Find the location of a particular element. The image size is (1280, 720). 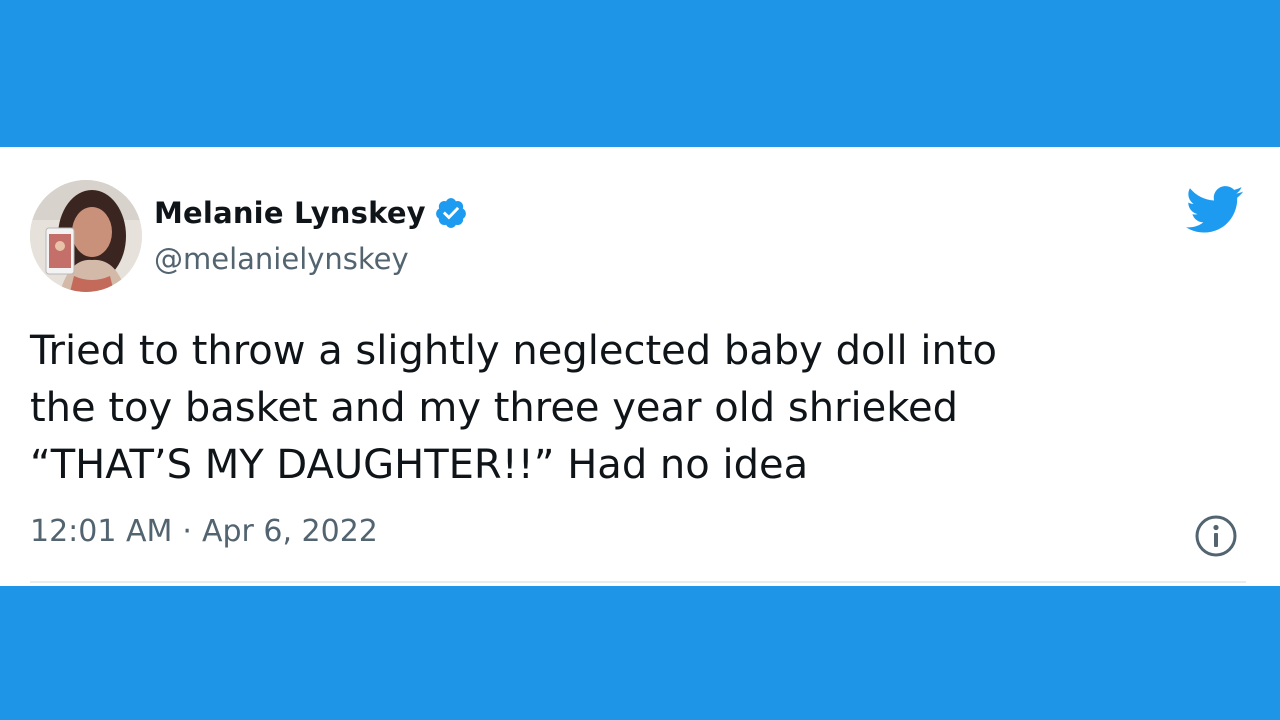

avatar is located at coordinates (86, 236).